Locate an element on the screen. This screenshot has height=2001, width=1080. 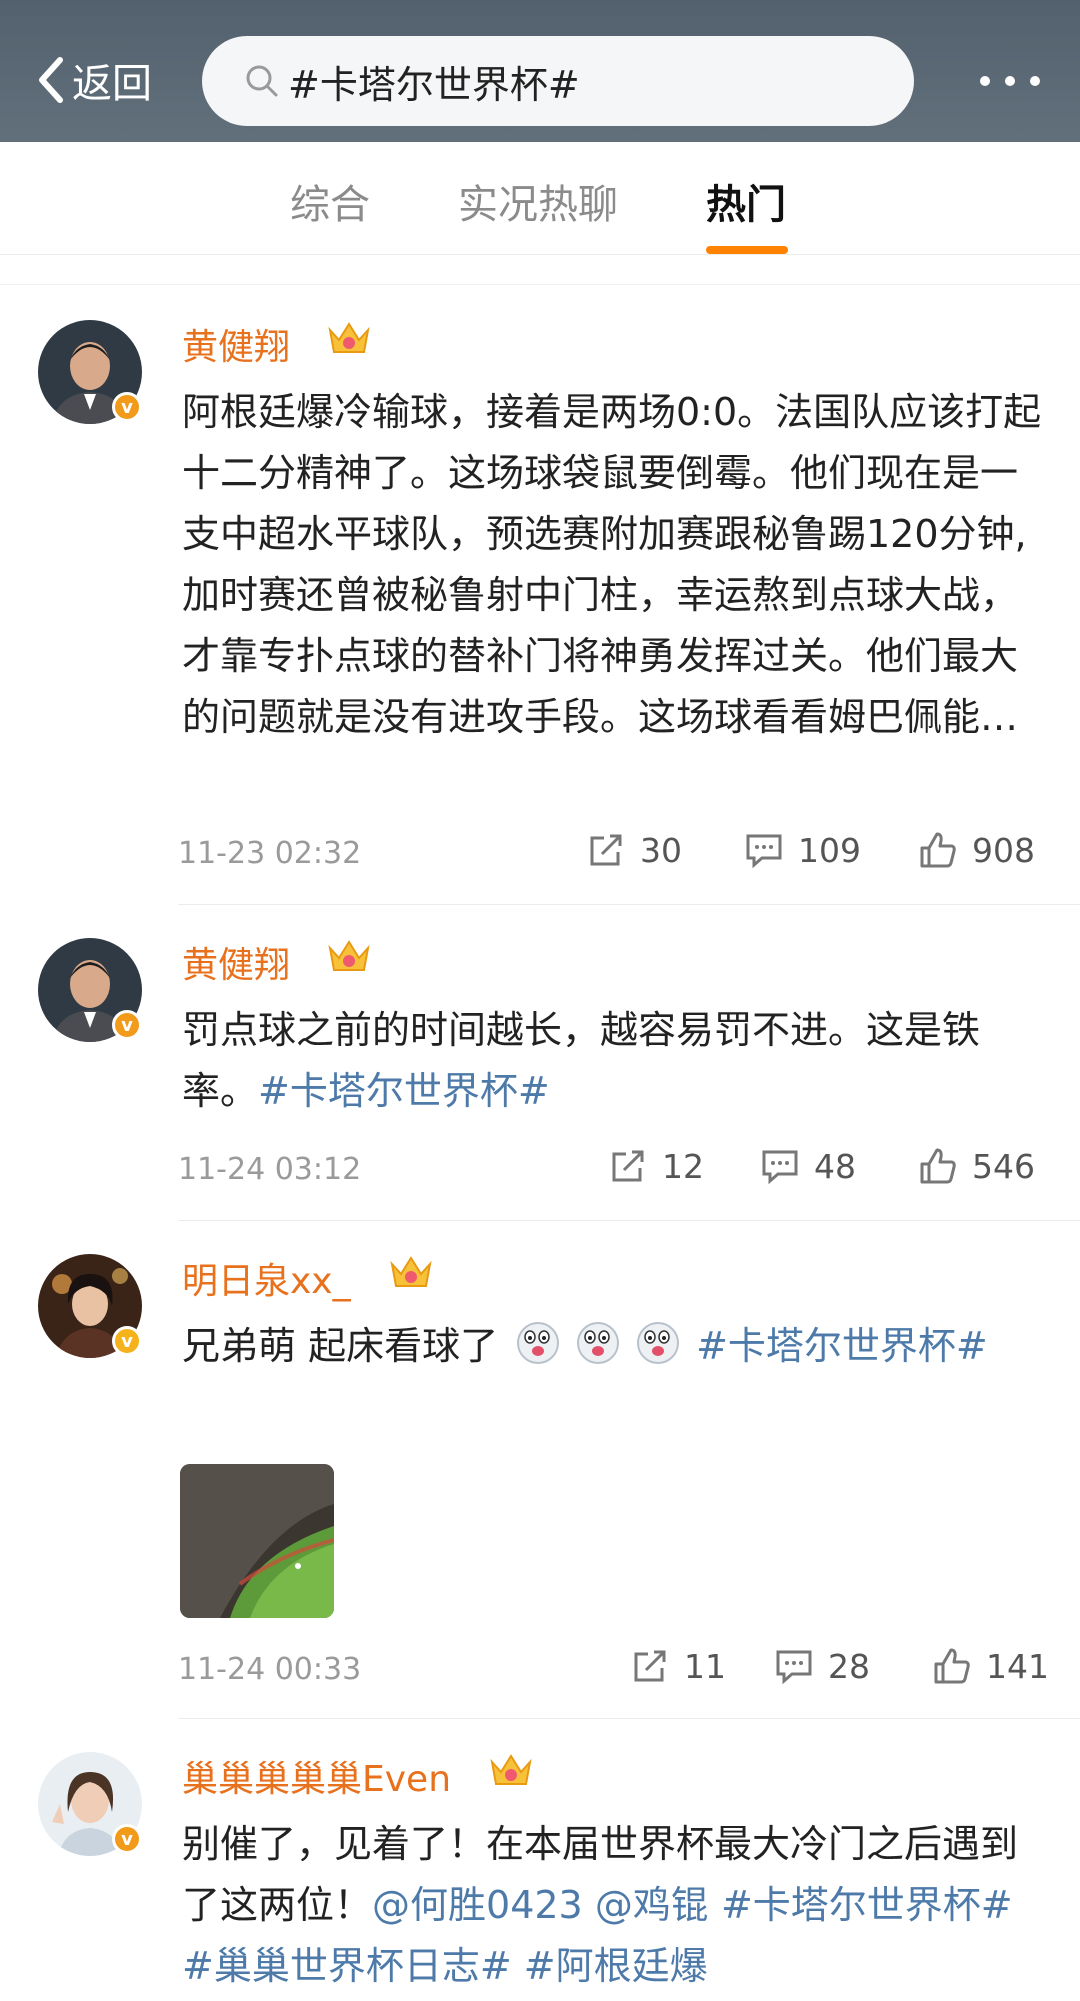
tab-comprehensive: 综合 is located at coordinates (330, 201).